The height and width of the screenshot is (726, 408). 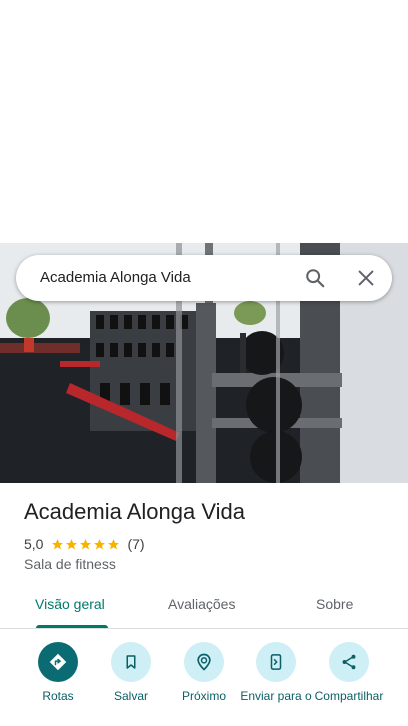 I want to click on place-title: Academia Alonga Vida, so click(x=134, y=511).